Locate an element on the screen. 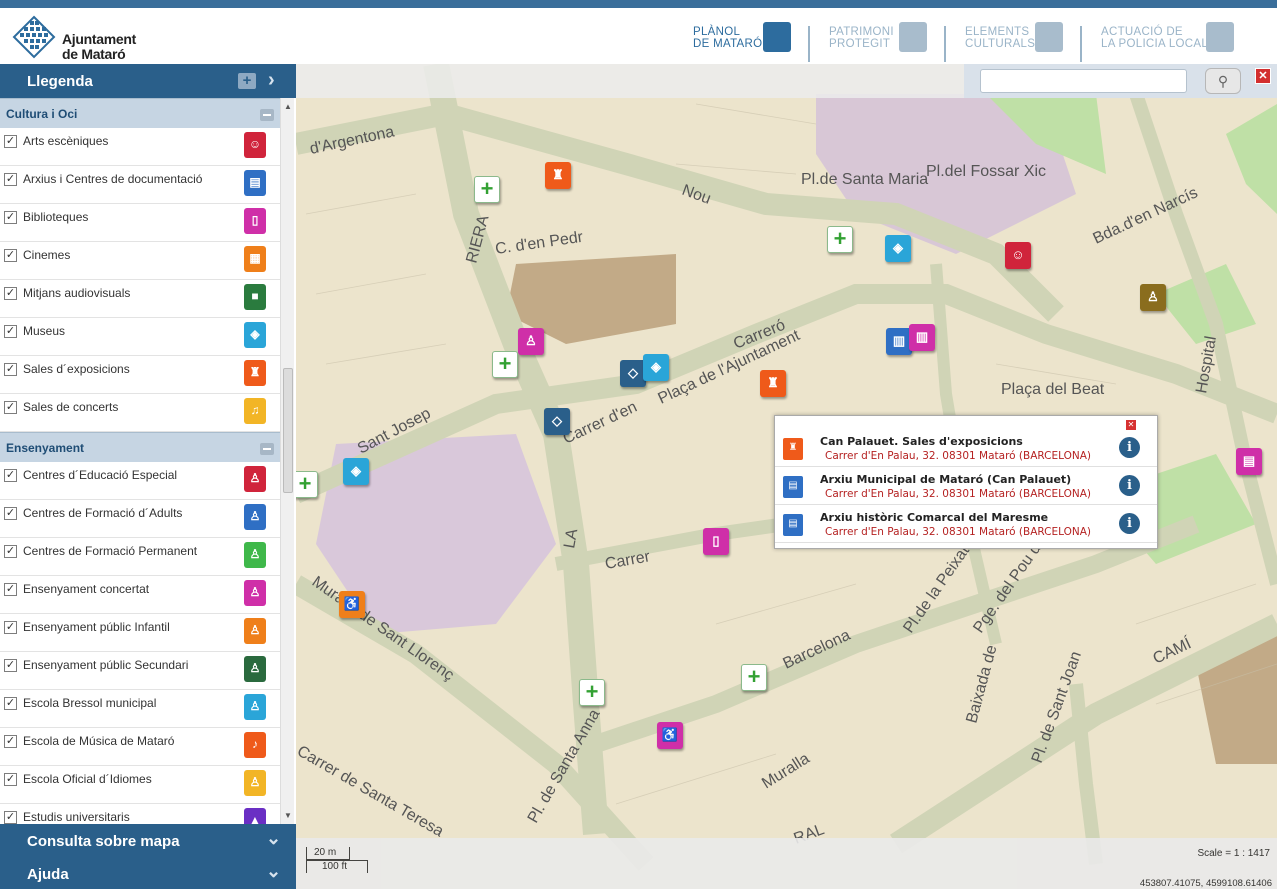  cinema-icon: ▦ is located at coordinates (255, 259).